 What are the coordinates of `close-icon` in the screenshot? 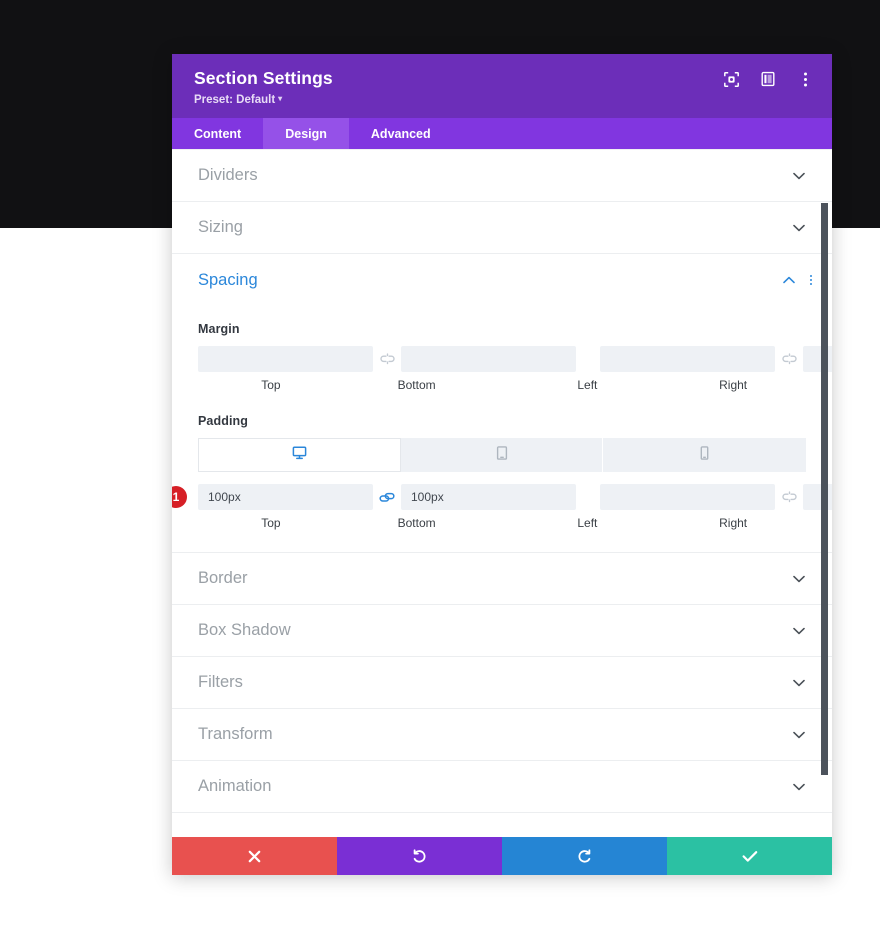 It's located at (254, 856).